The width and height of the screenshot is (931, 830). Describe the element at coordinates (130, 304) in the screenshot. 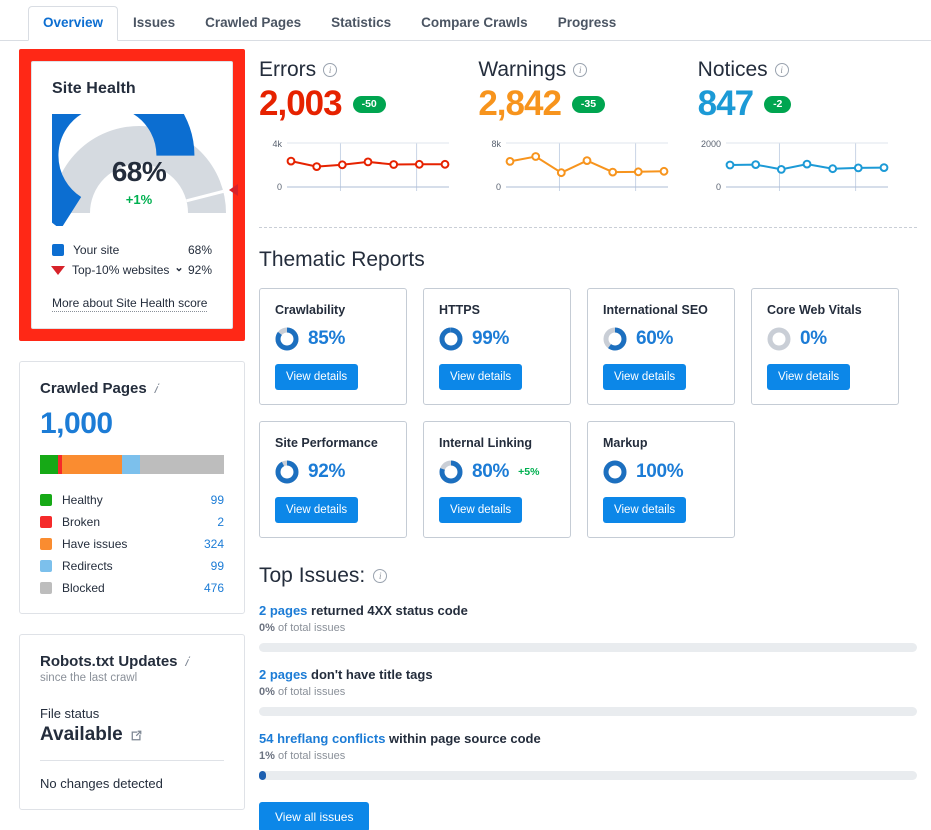

I see `more-about-site-health-link: More about Site Health score` at that location.